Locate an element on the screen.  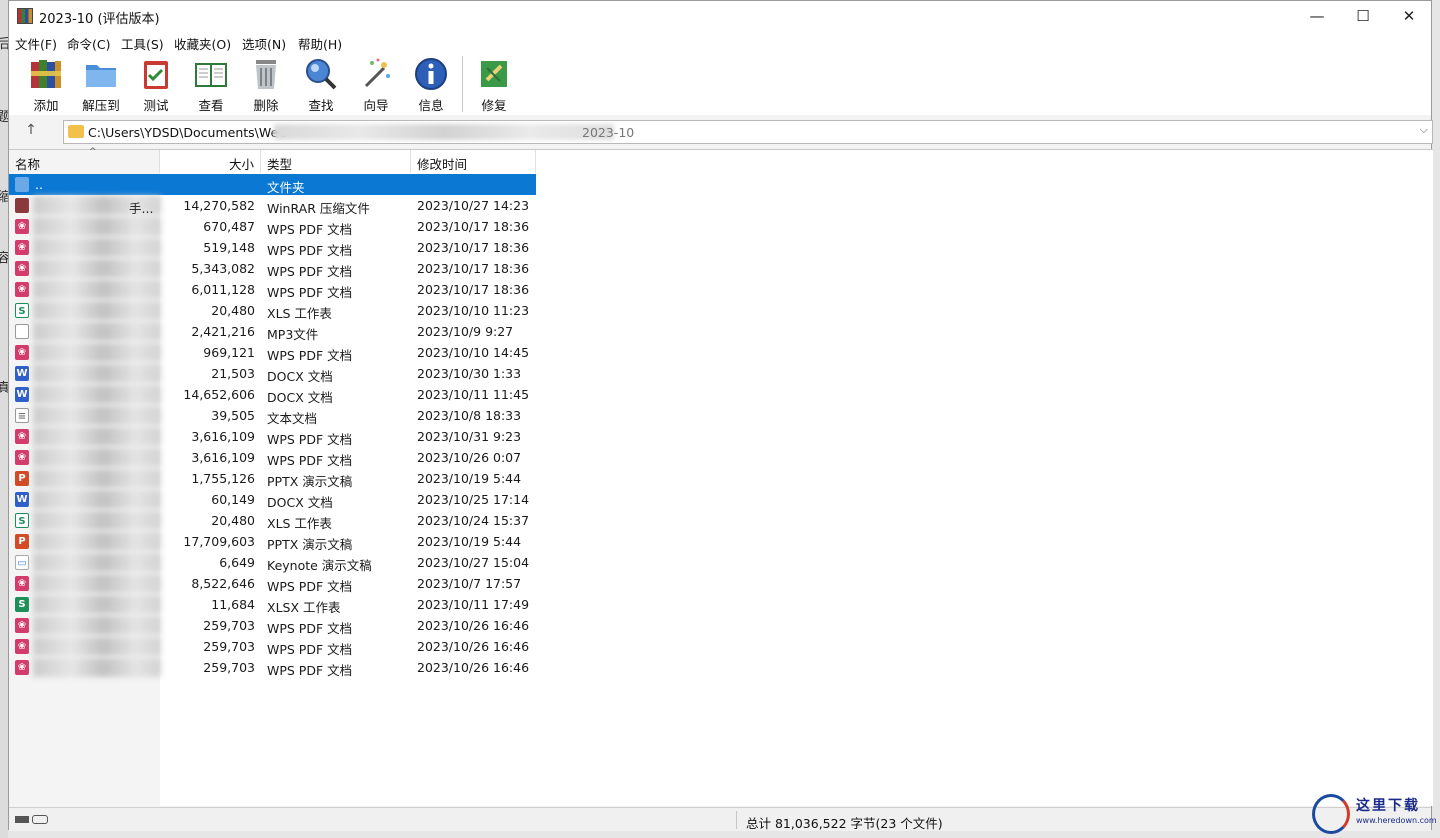
test-label: 测试 is located at coordinates (156, 105).